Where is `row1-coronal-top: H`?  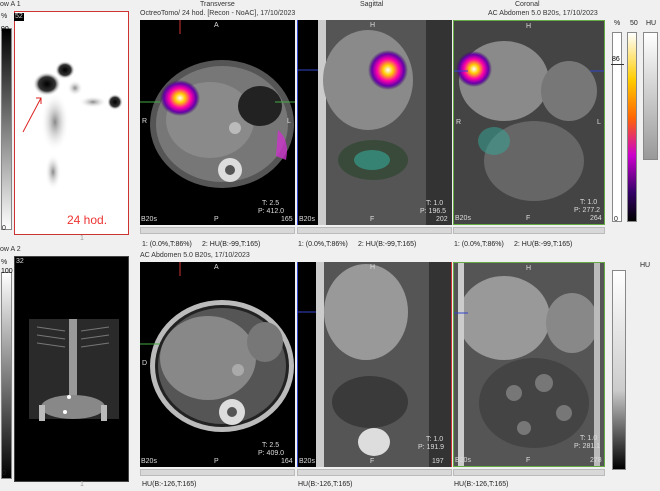
row1-coronal-top: H is located at coordinates (529, 26).